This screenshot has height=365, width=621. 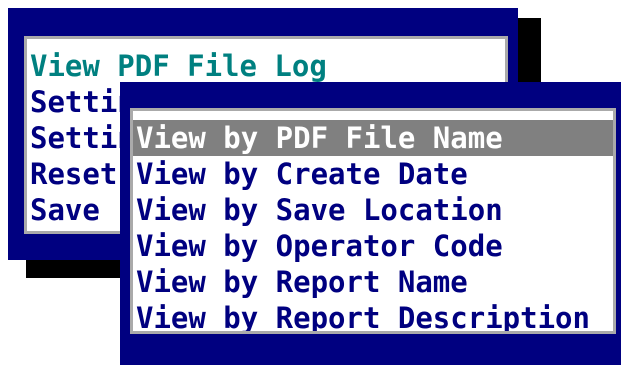 I want to click on submenu-item-view-by-operator-code: View by Operator Code, so click(x=373, y=246).